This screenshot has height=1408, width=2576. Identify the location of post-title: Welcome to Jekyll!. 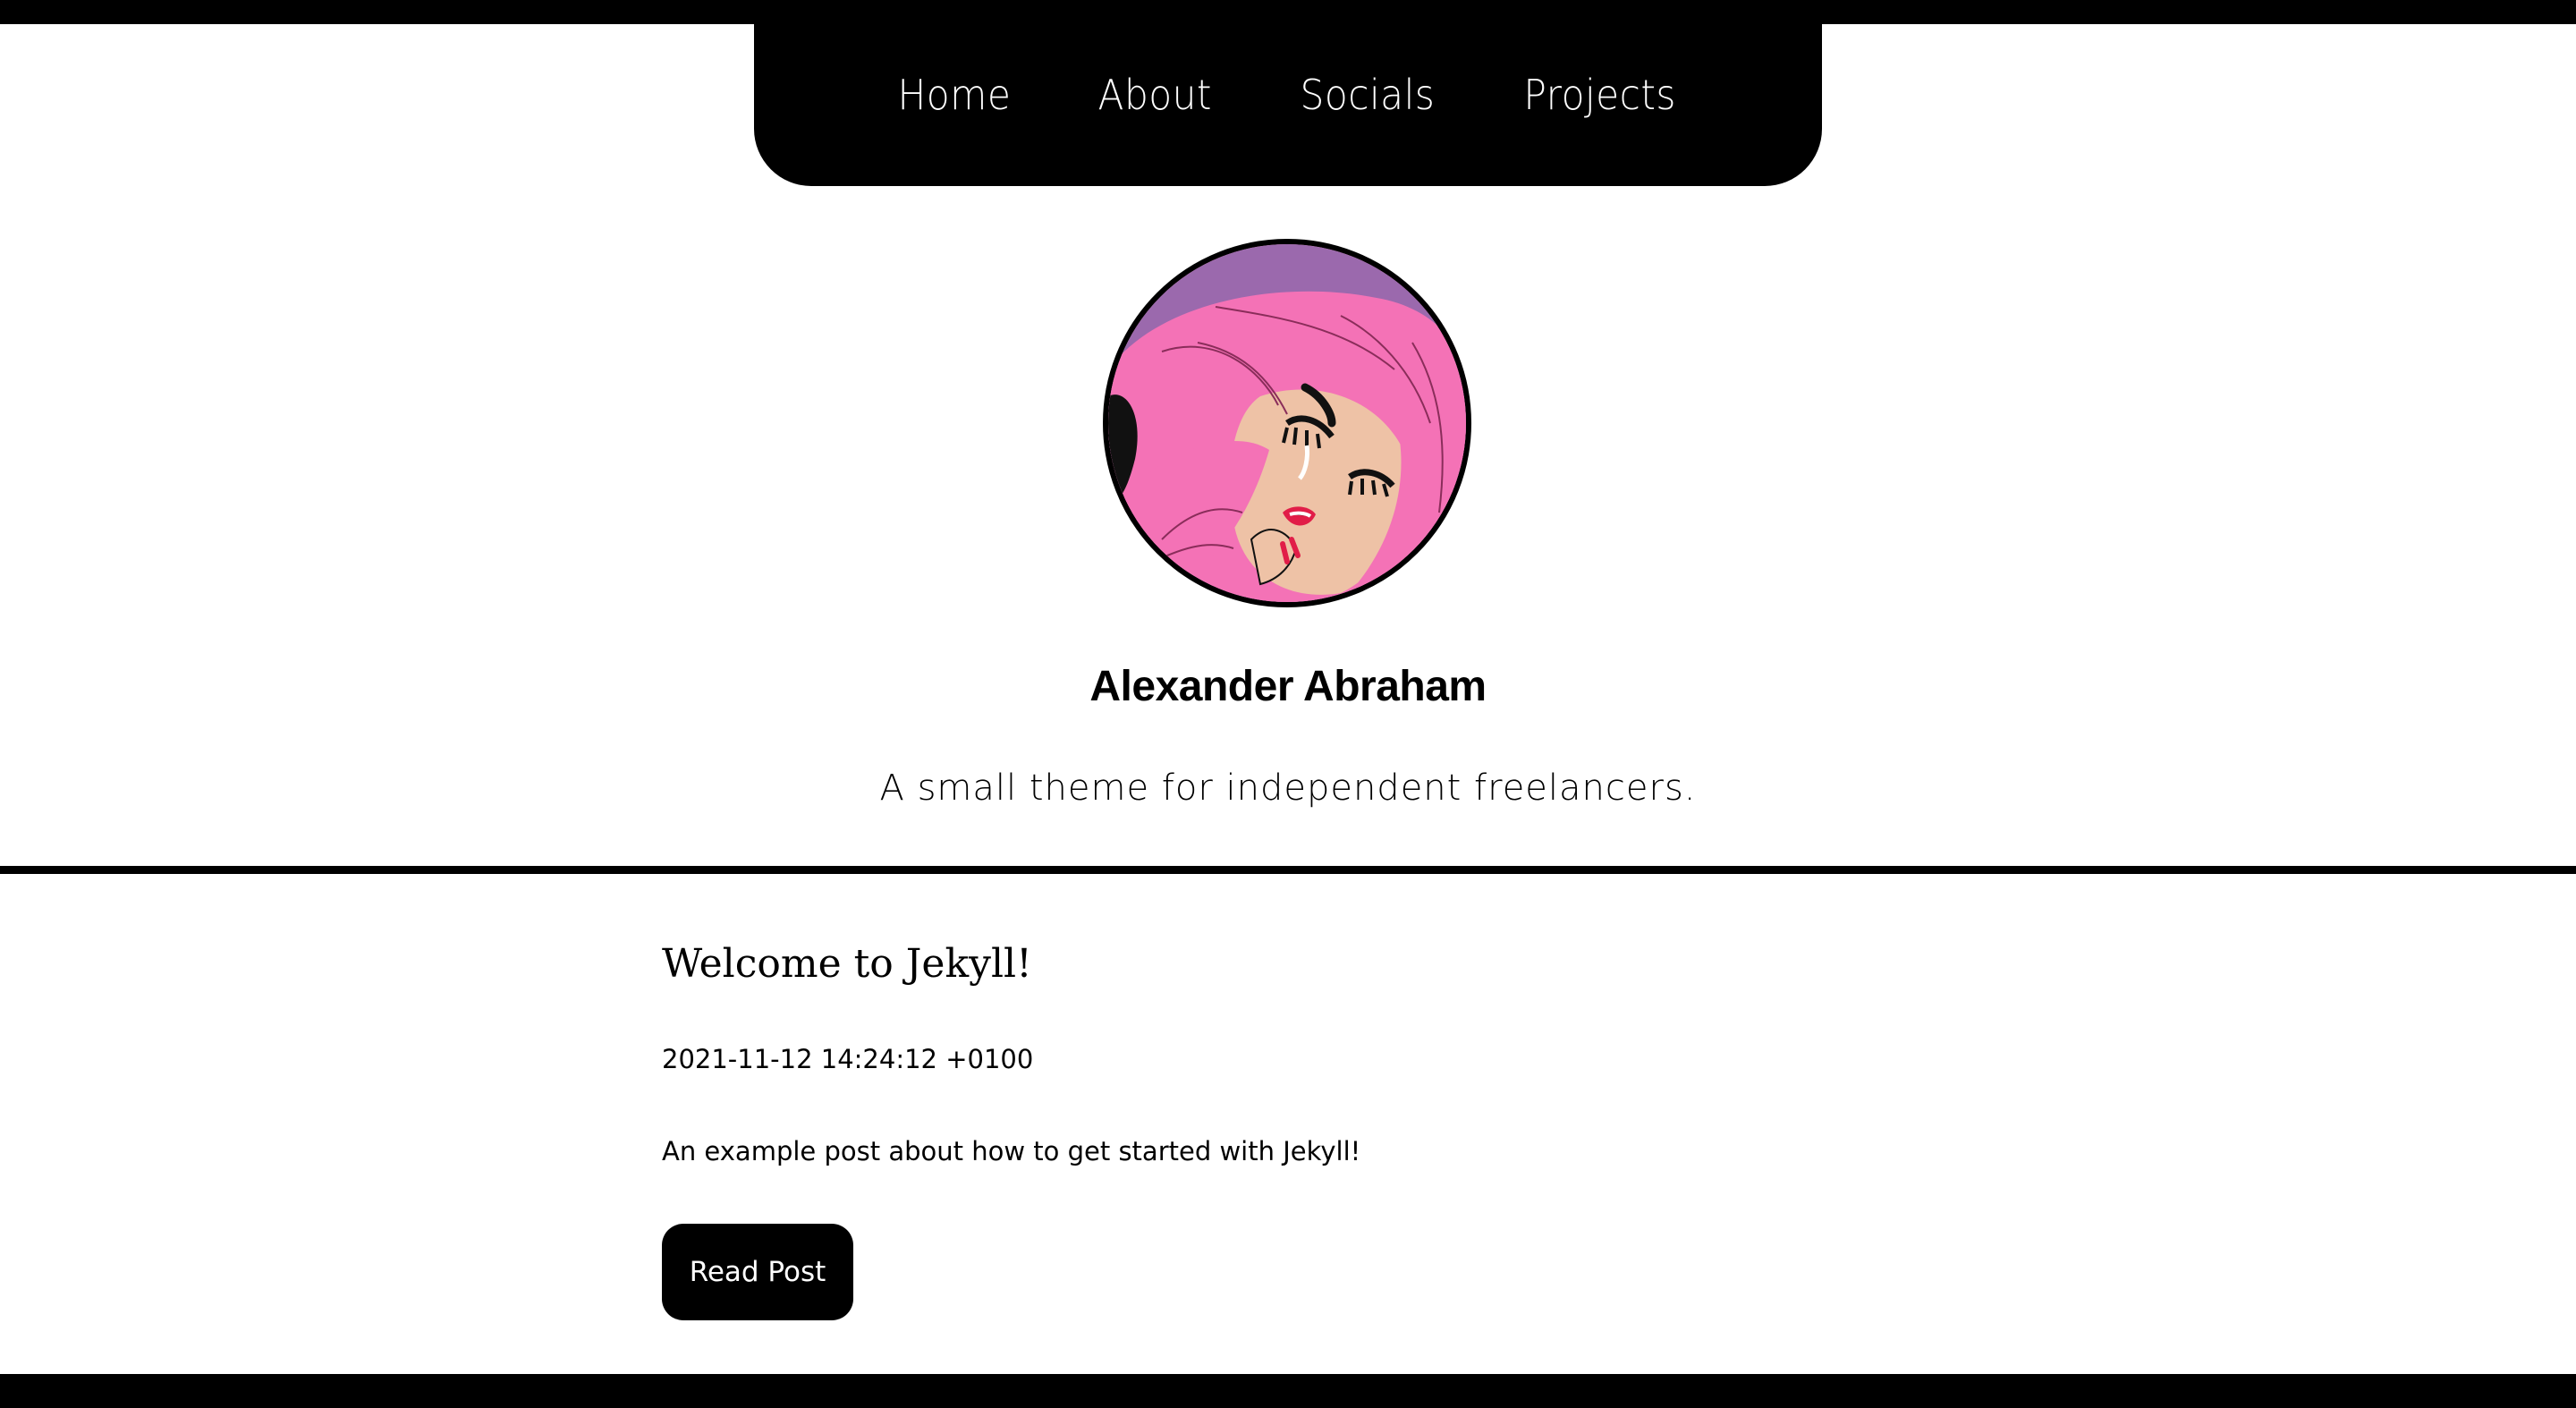
(1288, 964).